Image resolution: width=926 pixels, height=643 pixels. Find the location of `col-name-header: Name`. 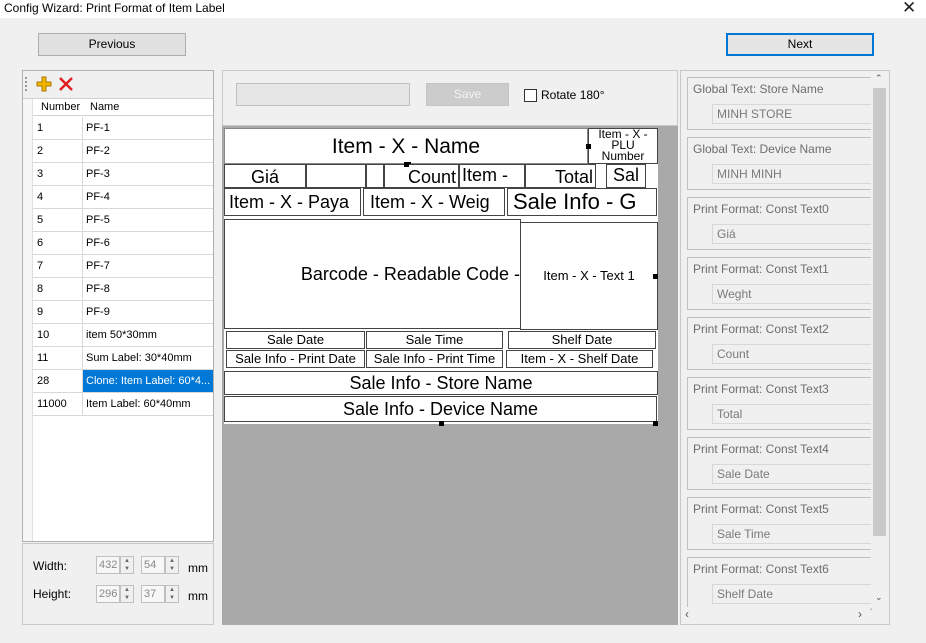

col-name-header: Name is located at coordinates (104, 107).